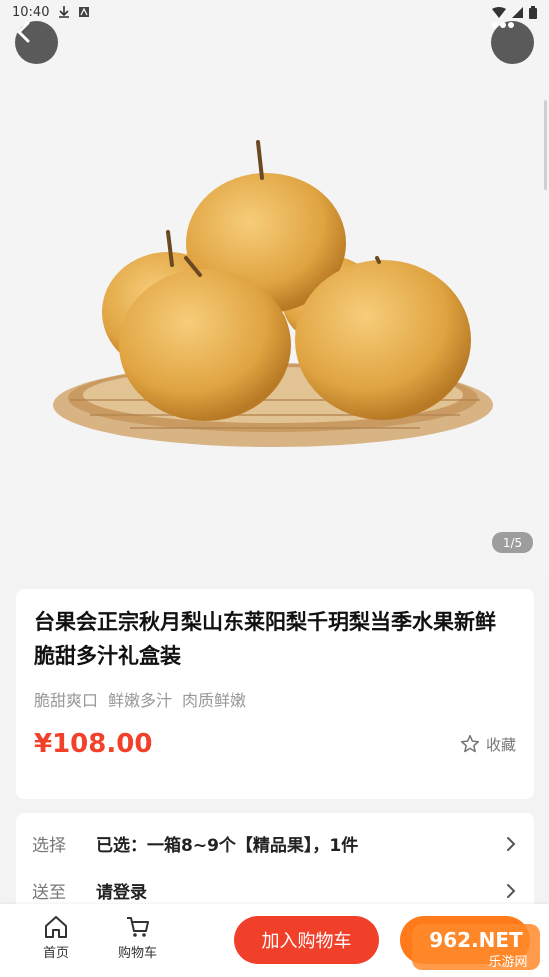 The width and height of the screenshot is (549, 977). What do you see at coordinates (533, 12) in the screenshot?
I see `battery-icon` at bounding box center [533, 12].